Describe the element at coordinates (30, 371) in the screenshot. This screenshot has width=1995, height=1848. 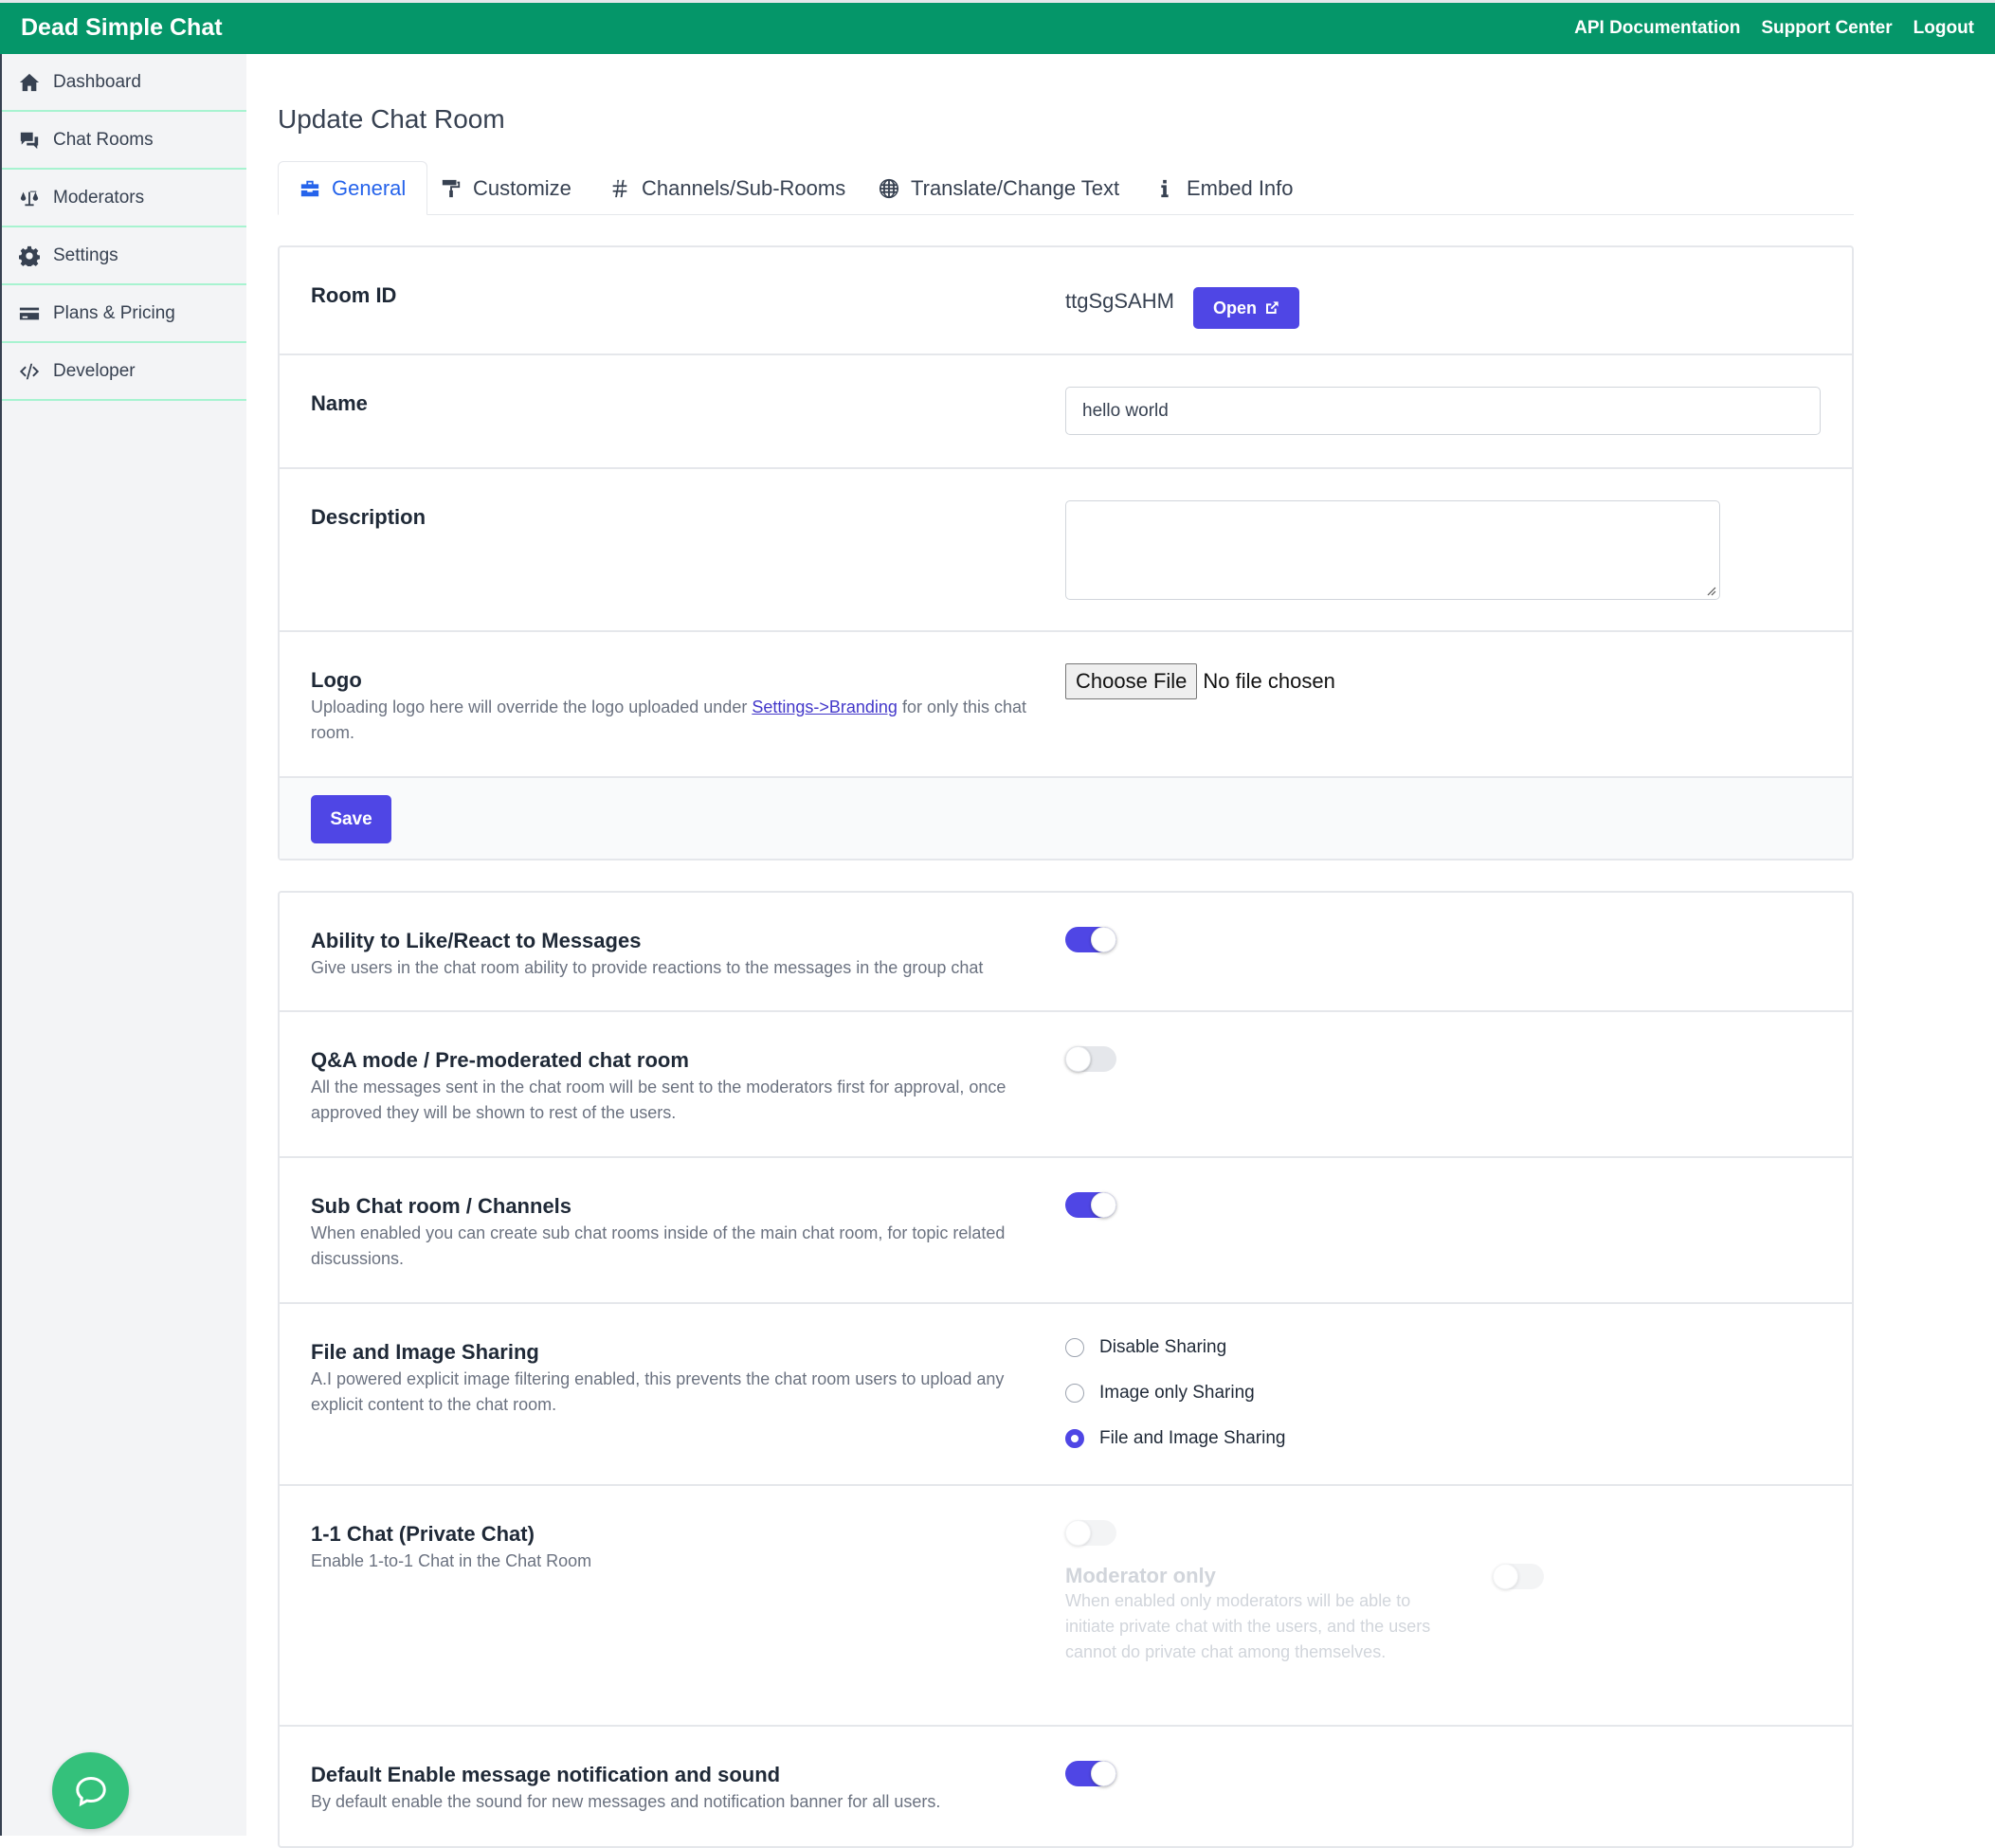
I see `code-icon` at that location.